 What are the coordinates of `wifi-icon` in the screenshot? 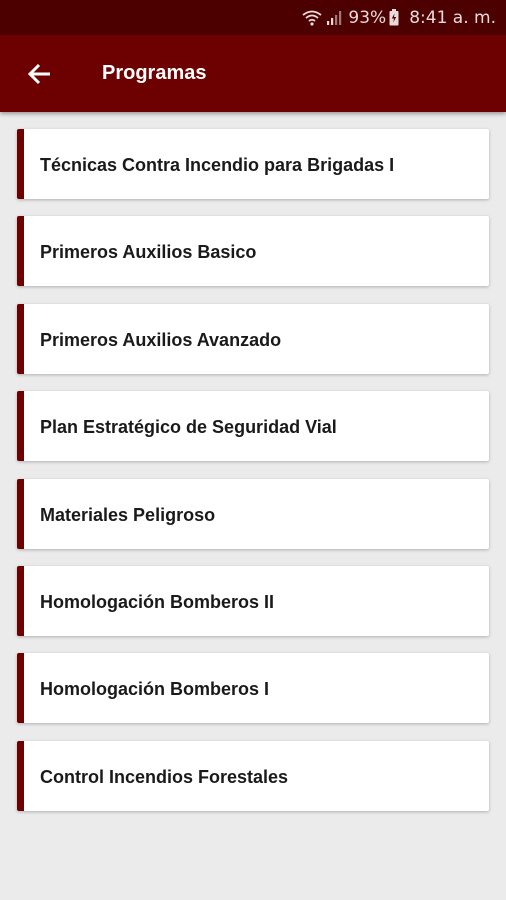 It's located at (312, 18).